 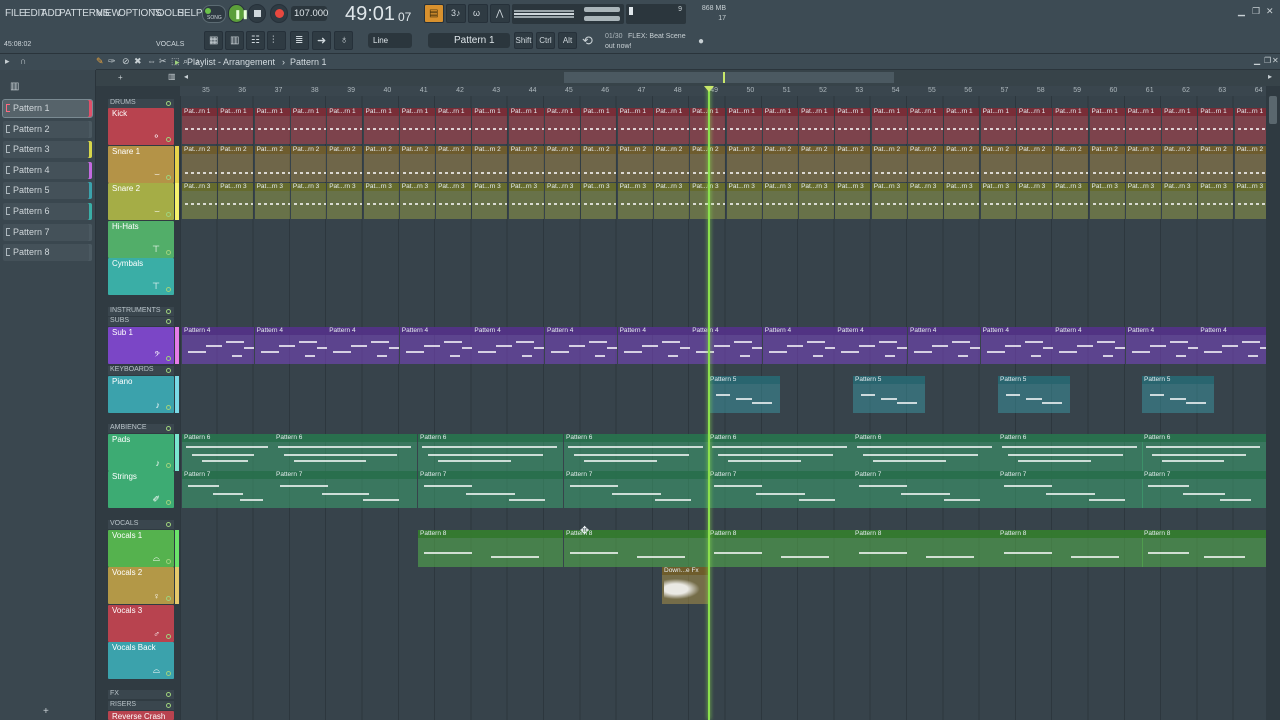 What do you see at coordinates (567, 40) in the screenshot?
I see `alt-button: Alt` at bounding box center [567, 40].